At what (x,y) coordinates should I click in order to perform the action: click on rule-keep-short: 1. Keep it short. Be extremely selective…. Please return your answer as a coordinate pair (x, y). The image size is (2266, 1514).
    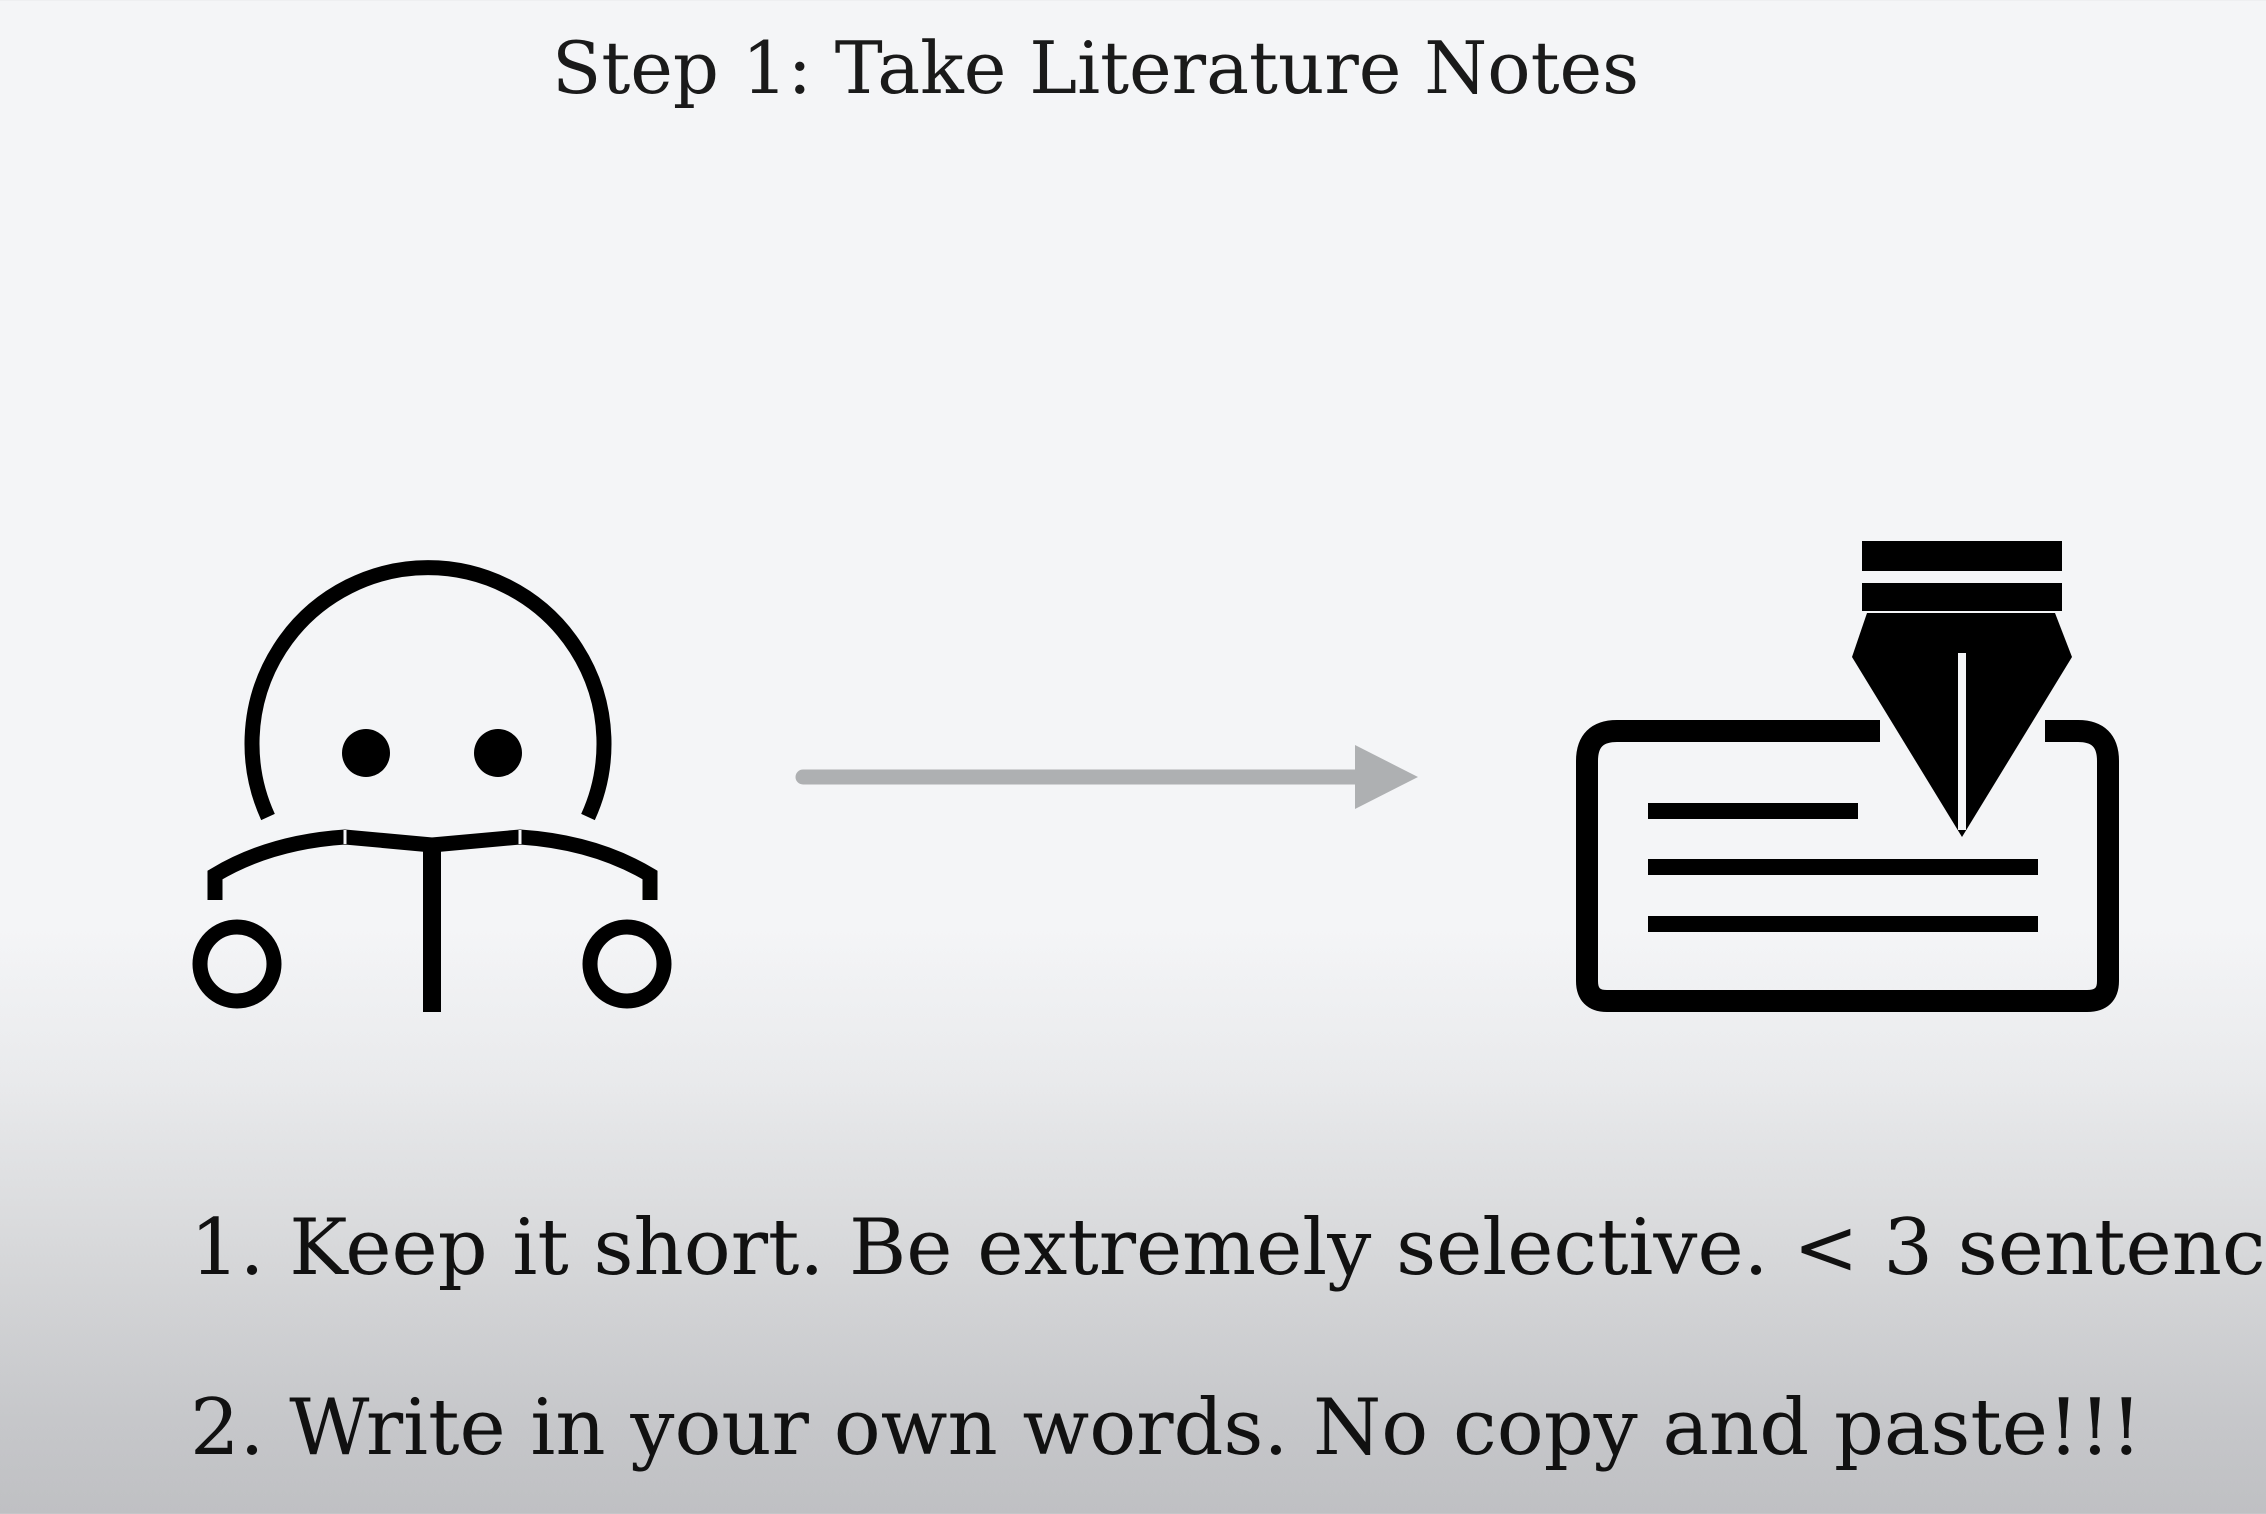
    Looking at the image, I should click on (1228, 1248).